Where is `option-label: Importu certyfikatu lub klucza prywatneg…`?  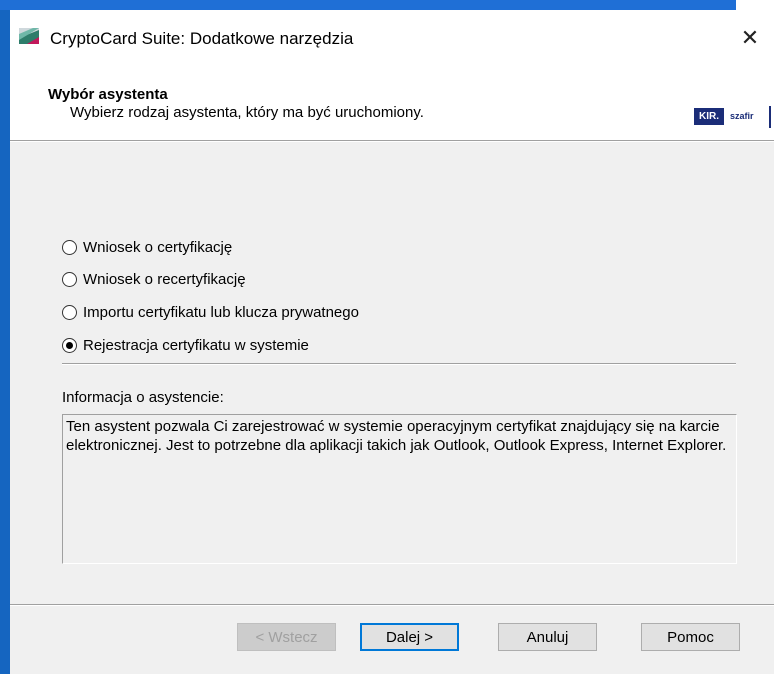
option-label: Importu certyfikatu lub klucza prywatneg… is located at coordinates (221, 312).